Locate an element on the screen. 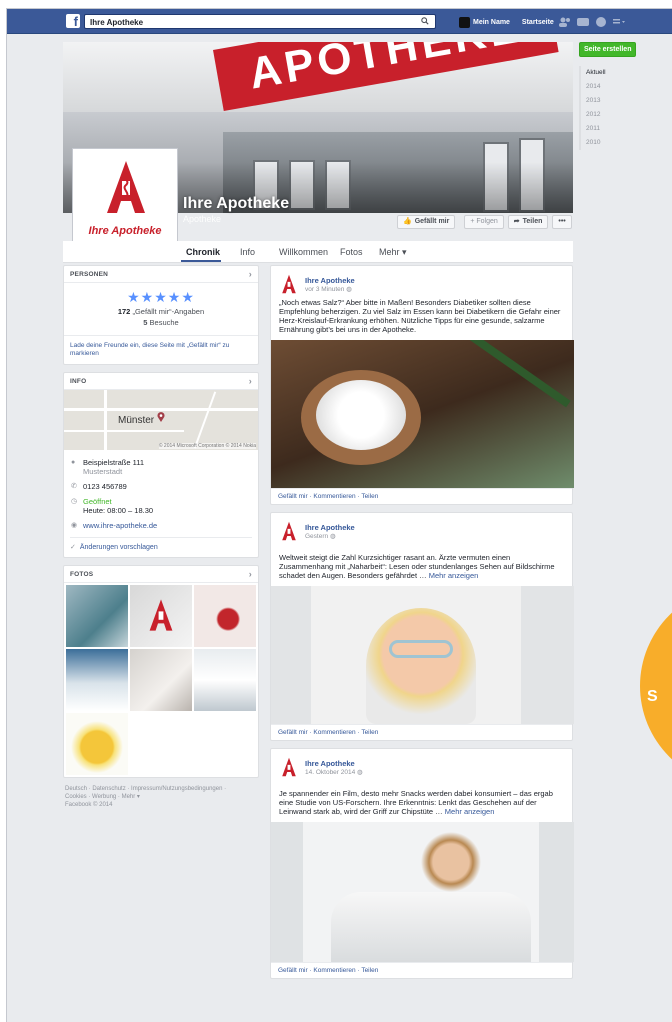  topbar-separator is located at coordinates (516, 22).